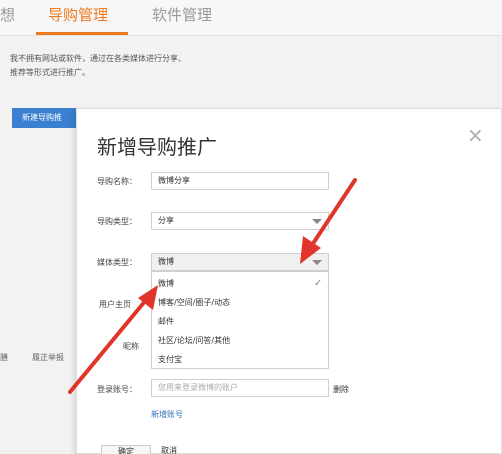 This screenshot has width=502, height=454. I want to click on dropdown-option-community: 社区/论坛/问答/其他, so click(194, 340).